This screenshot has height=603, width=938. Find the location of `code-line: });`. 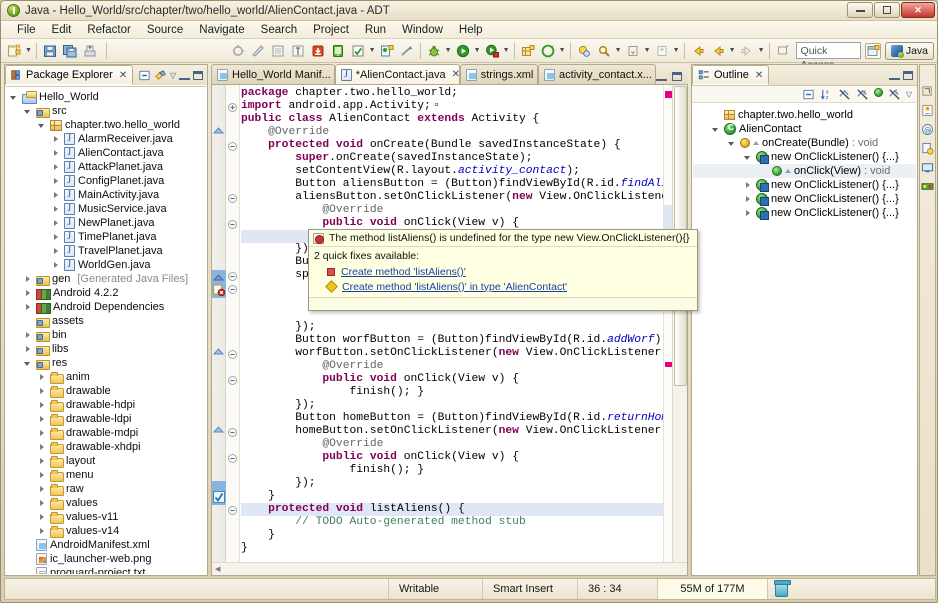

code-line: }); is located at coordinates (452, 405).